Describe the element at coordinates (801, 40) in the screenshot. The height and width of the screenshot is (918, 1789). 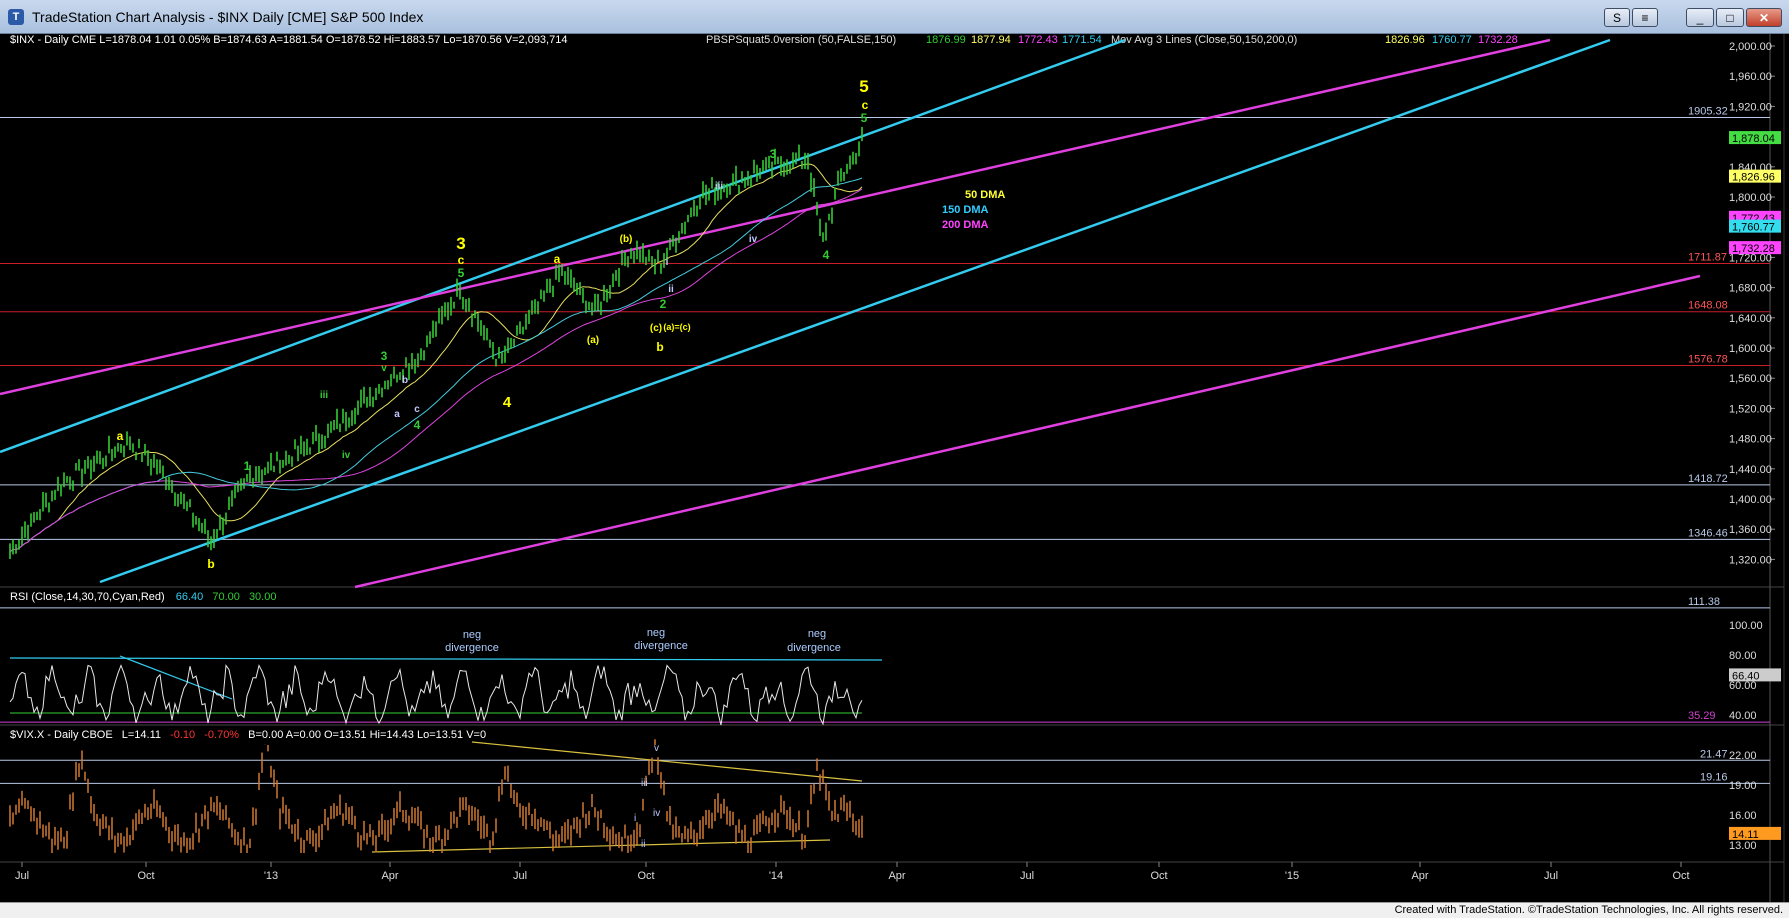
I see `study-header: PBSPSquat5.0version (50,FALSE,150)` at that location.